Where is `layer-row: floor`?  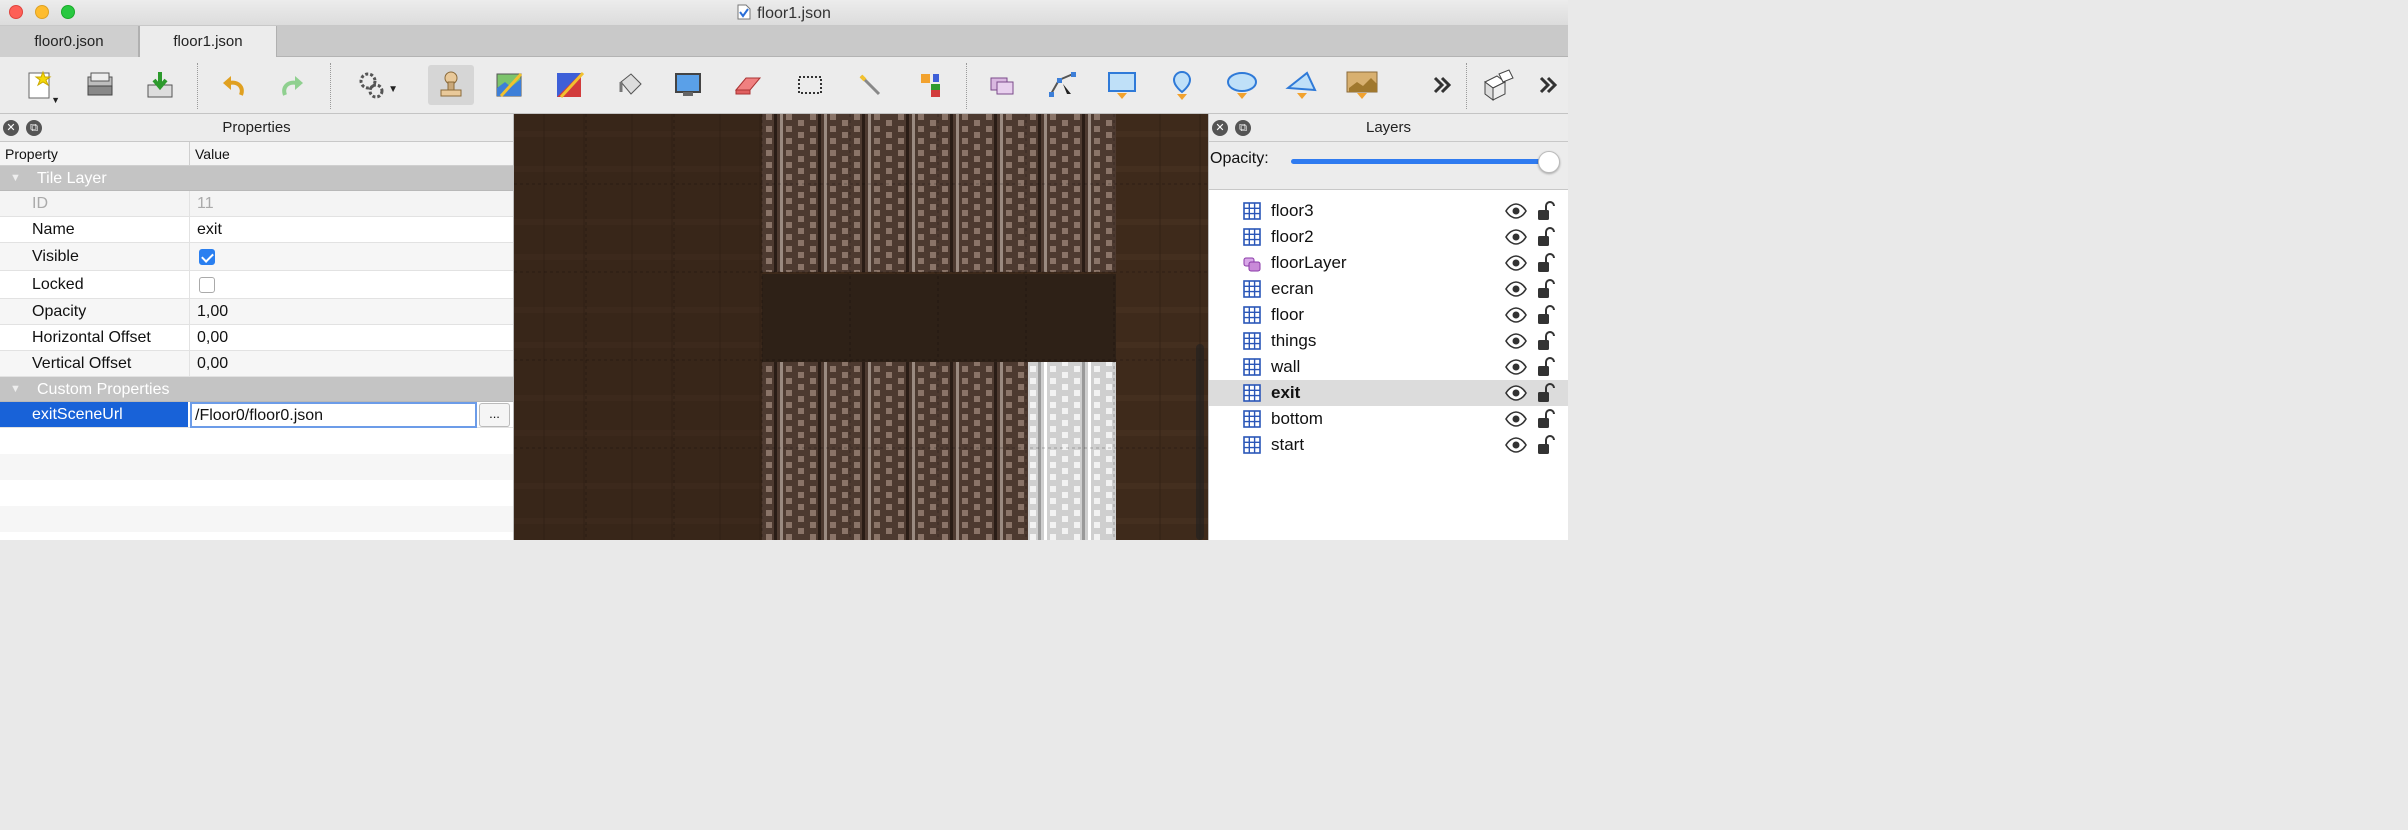
layer-row: floor is located at coordinates (1388, 315).